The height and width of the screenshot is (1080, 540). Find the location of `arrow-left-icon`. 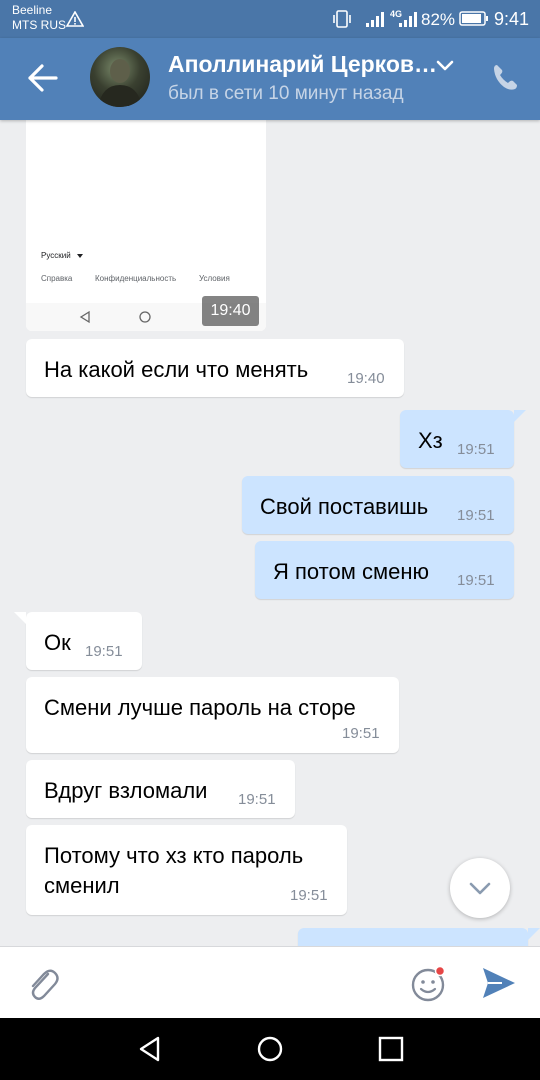

arrow-left-icon is located at coordinates (43, 78).